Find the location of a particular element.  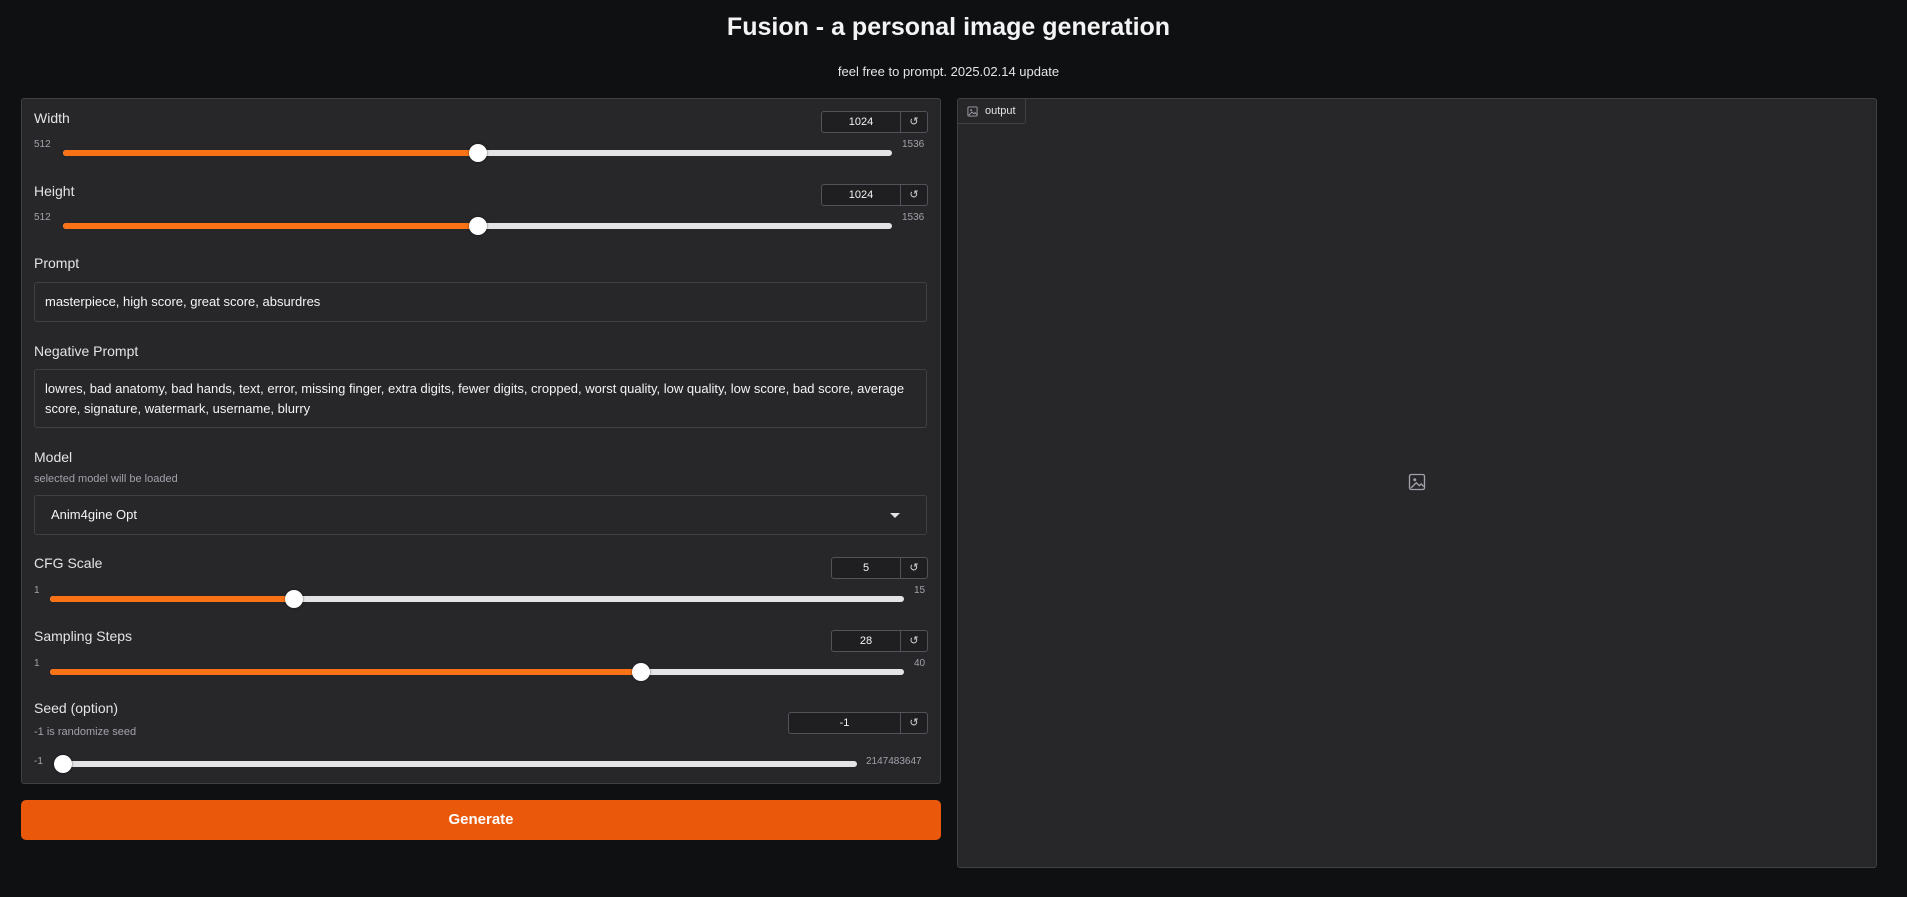

sampling-steps-number-input: 28 ↺ is located at coordinates (879, 641).